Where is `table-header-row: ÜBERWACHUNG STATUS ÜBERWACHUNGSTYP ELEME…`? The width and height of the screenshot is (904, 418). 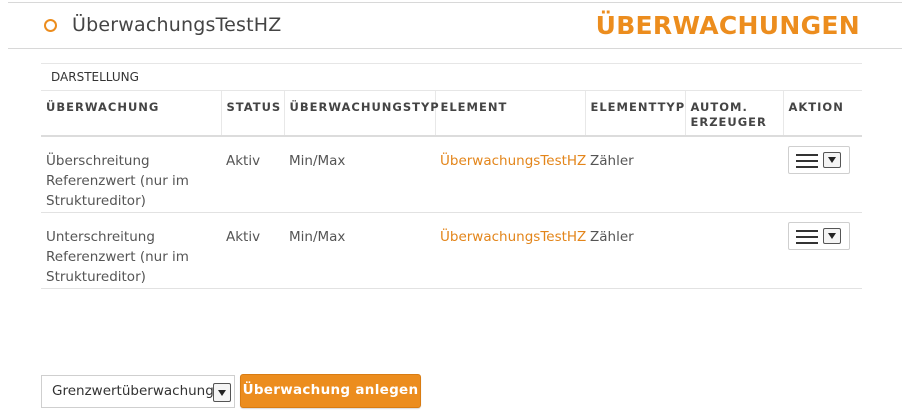 table-header-row: ÜBERWACHUNG STATUS ÜBERWACHUNGSTYP ELEME… is located at coordinates (451, 114).